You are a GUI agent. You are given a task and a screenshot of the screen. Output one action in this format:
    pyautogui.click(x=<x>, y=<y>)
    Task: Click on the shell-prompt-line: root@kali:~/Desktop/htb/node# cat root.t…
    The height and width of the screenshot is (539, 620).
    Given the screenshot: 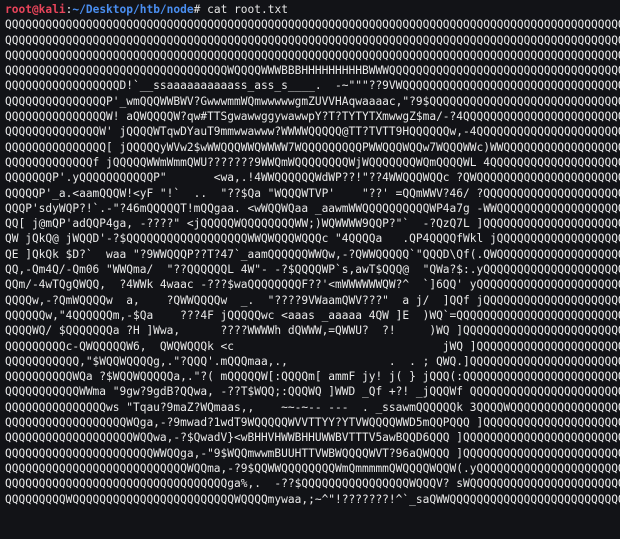 What is the action you would take?
    pyautogui.click(x=312, y=9)
    